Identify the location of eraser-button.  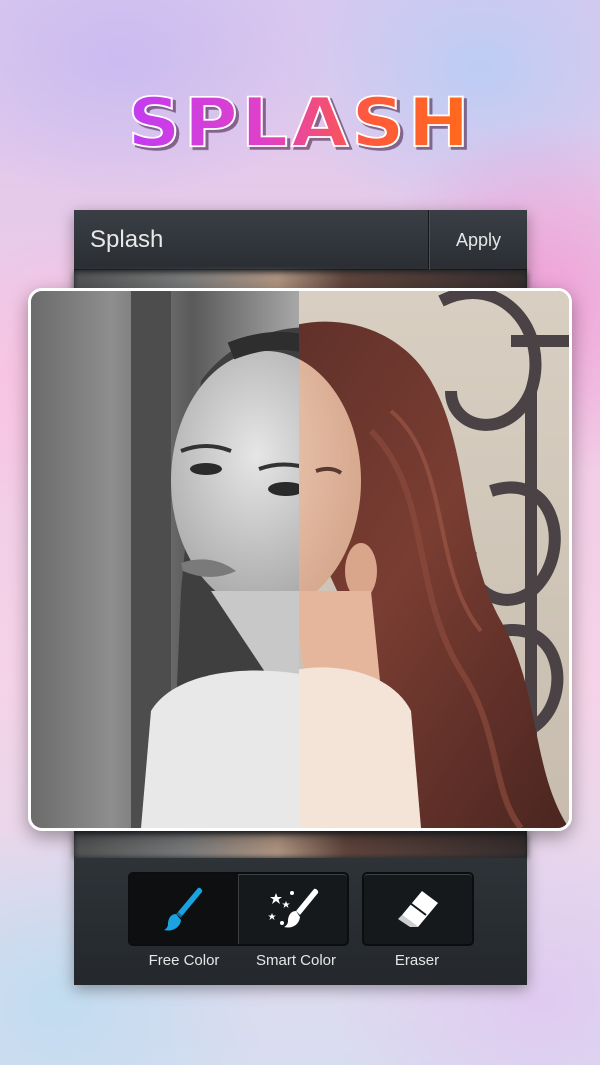
(418, 909).